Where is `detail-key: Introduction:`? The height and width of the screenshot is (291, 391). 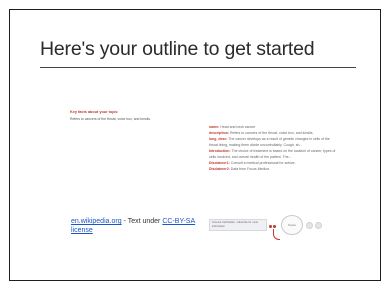
detail-key: Introduction: is located at coordinates (220, 151).